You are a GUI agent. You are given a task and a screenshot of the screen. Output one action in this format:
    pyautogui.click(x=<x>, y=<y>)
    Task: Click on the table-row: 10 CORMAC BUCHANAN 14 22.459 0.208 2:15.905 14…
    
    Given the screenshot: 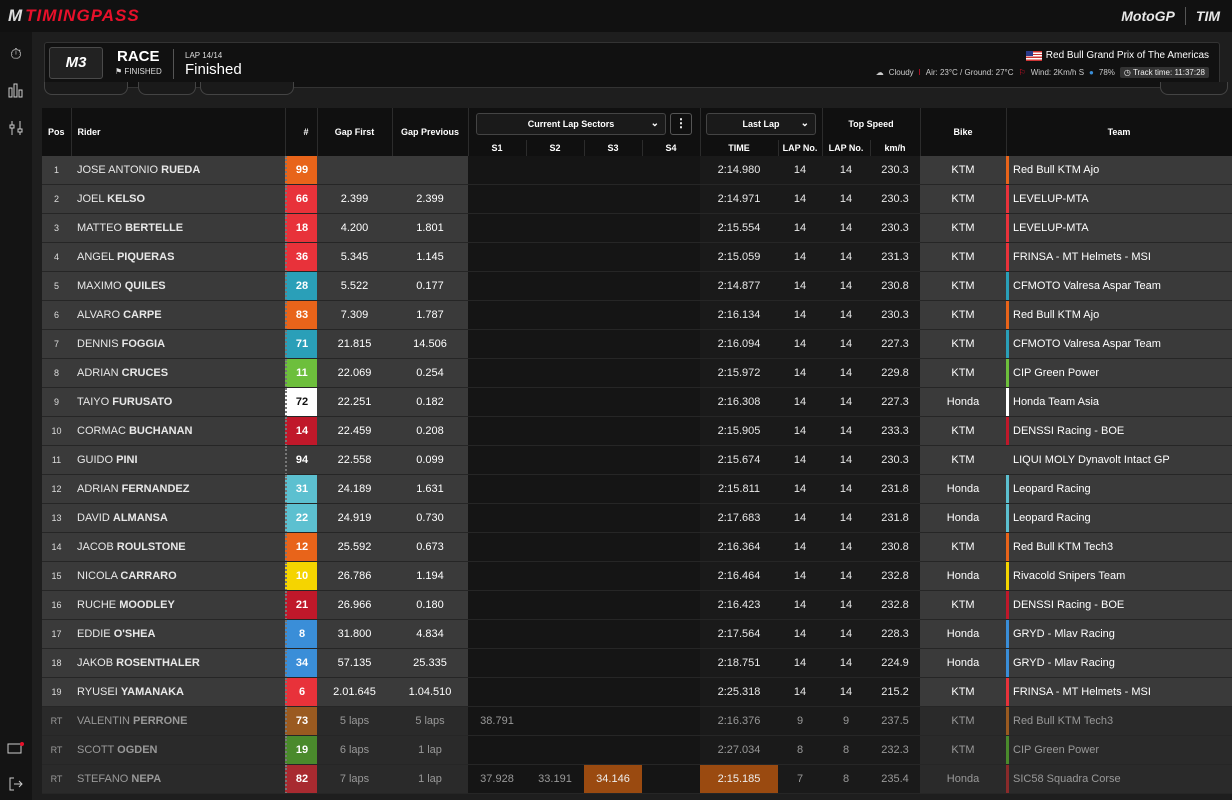 What is the action you would take?
    pyautogui.click(x=637, y=431)
    